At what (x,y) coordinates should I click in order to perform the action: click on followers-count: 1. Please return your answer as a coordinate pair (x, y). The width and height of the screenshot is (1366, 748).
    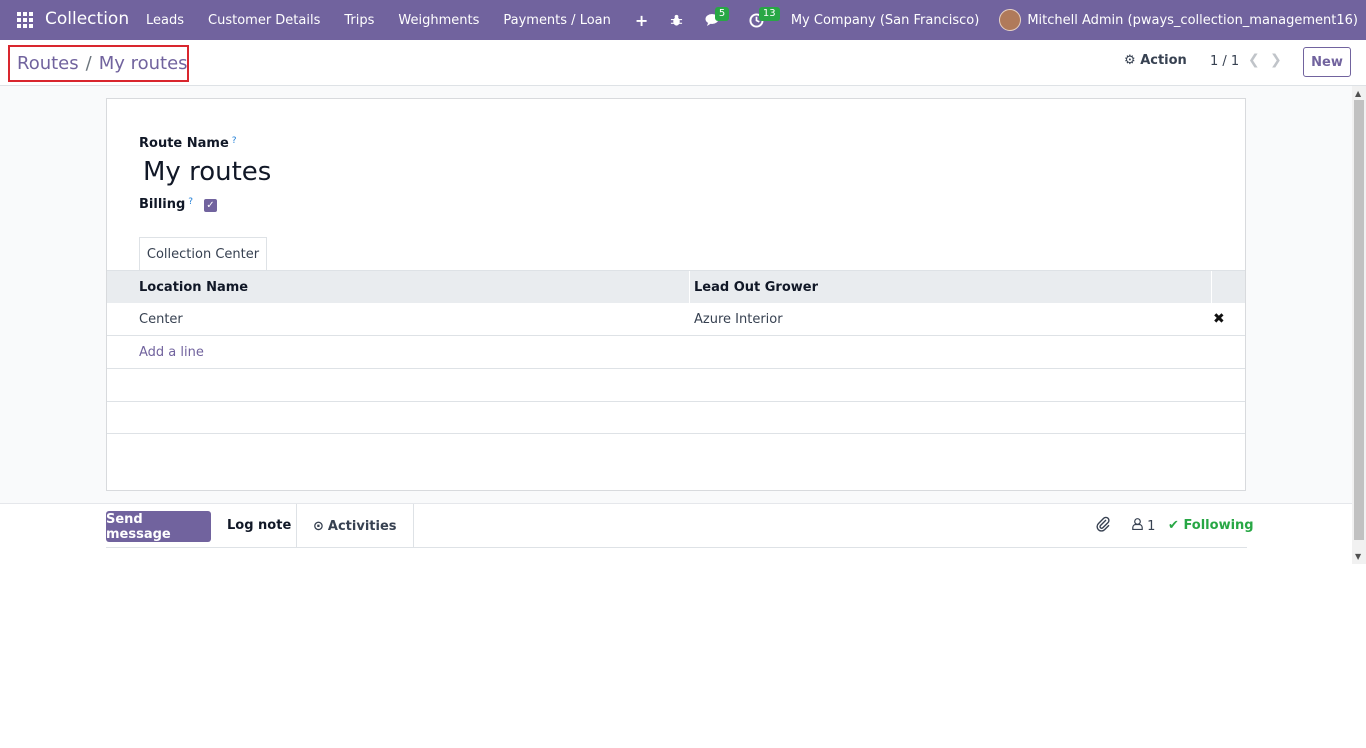
    Looking at the image, I should click on (1151, 526).